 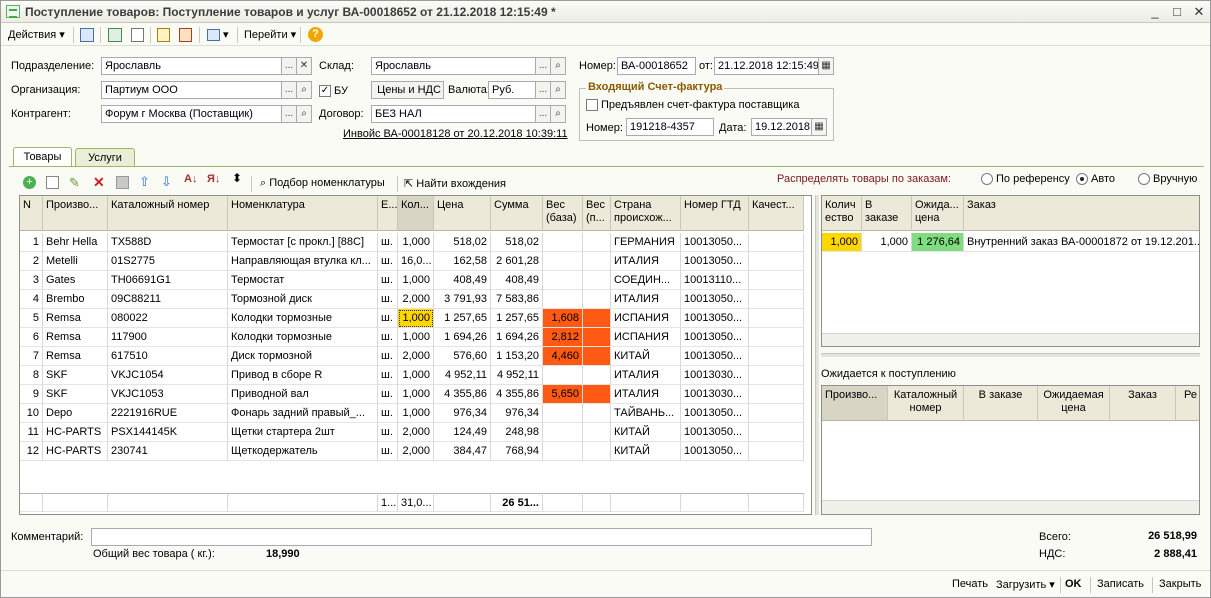 What do you see at coordinates (453, 66) in the screenshot?
I see `sklad-field: Ярославль` at bounding box center [453, 66].